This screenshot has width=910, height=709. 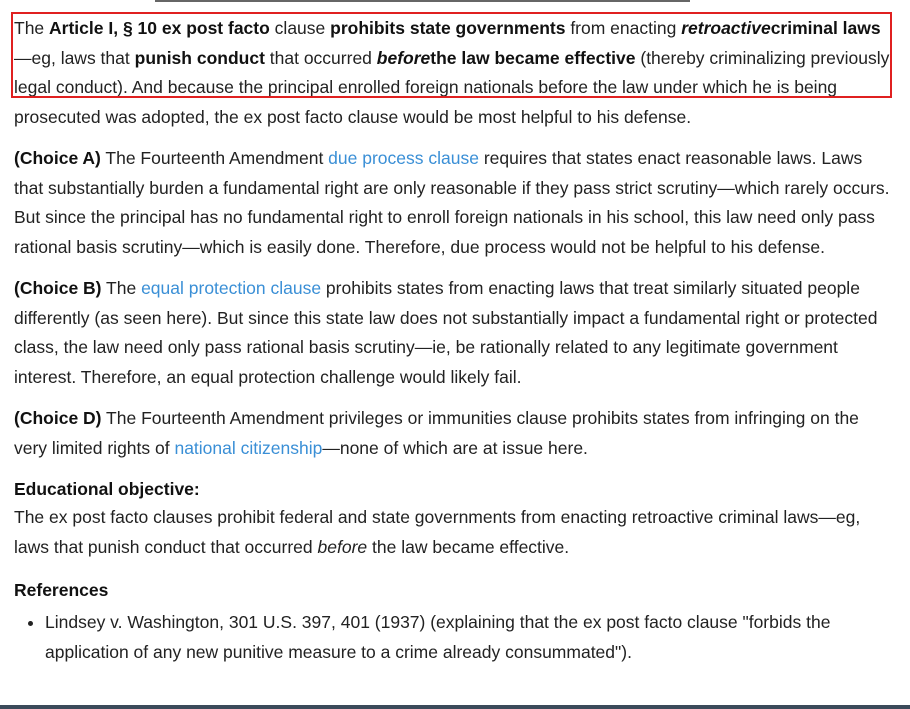 I want to click on bold-italic-text: before, so click(x=403, y=57).